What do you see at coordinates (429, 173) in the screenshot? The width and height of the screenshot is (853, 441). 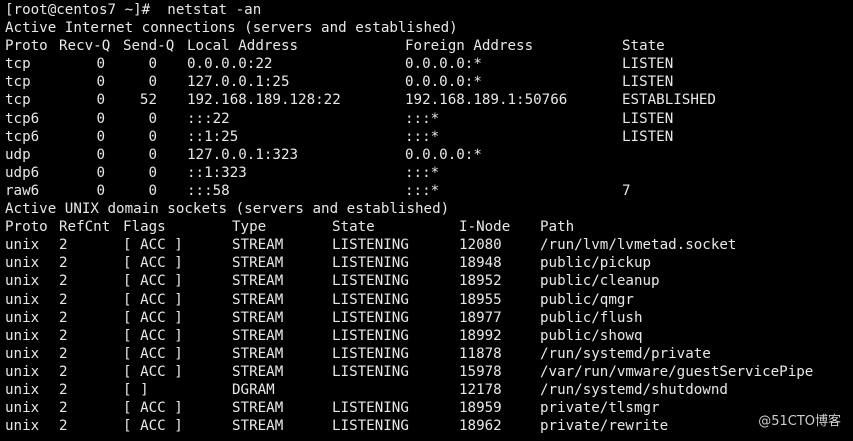 I see `inet-row: udp6 0 0::1:323:::*` at bounding box center [429, 173].